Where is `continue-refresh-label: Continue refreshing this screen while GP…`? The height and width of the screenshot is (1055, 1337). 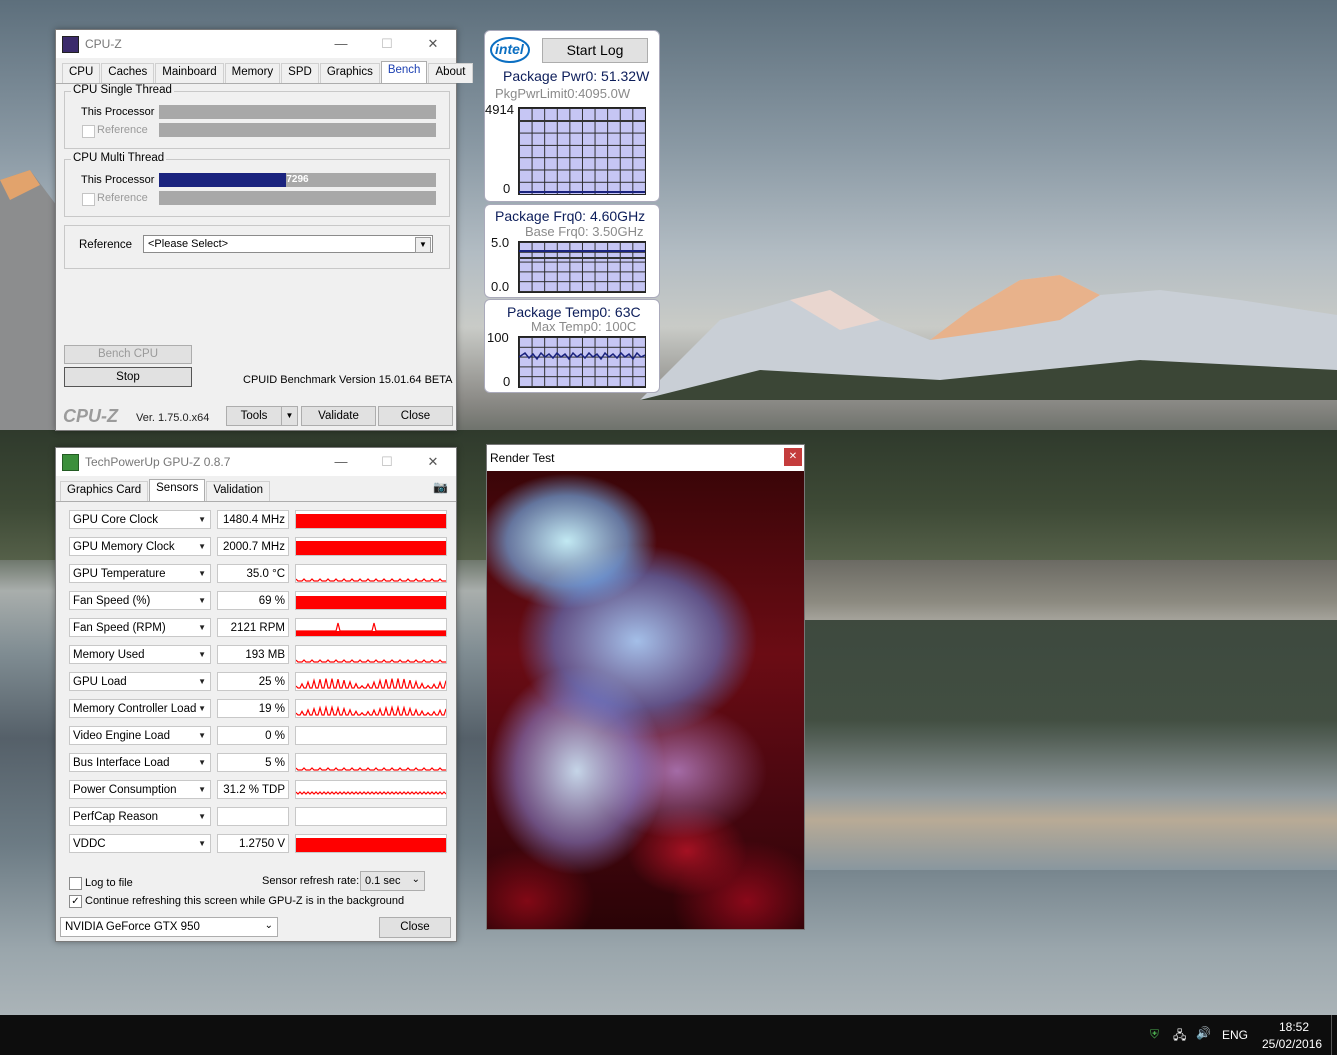 continue-refresh-label: Continue refreshing this screen while GP… is located at coordinates (245, 901).